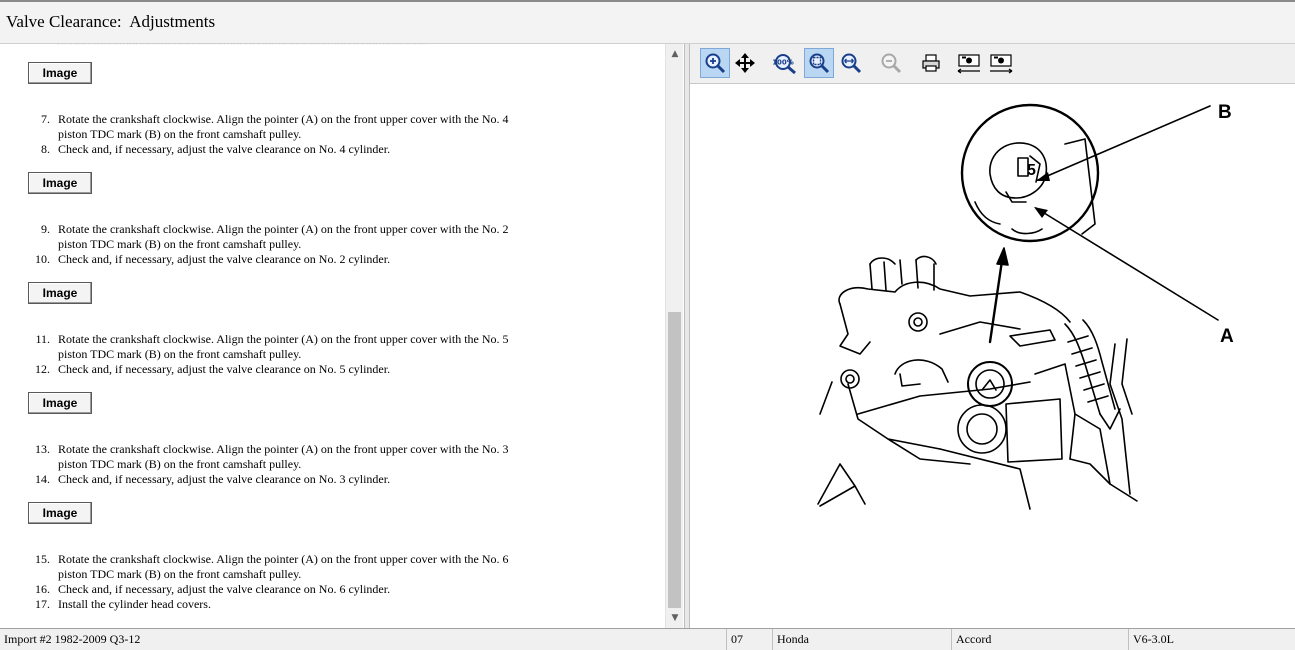 Image resolution: width=1295 pixels, height=650 pixels. What do you see at coordinates (1211, 639) in the screenshot?
I see `status-engine: V6-3.0L` at bounding box center [1211, 639].